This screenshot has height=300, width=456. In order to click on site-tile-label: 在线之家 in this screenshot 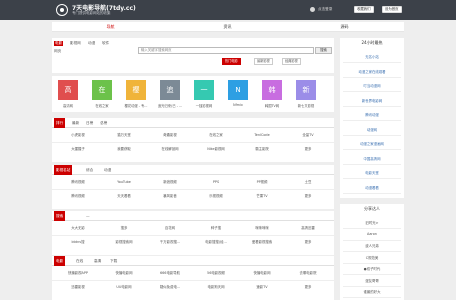, I will do `click(102, 105)`.